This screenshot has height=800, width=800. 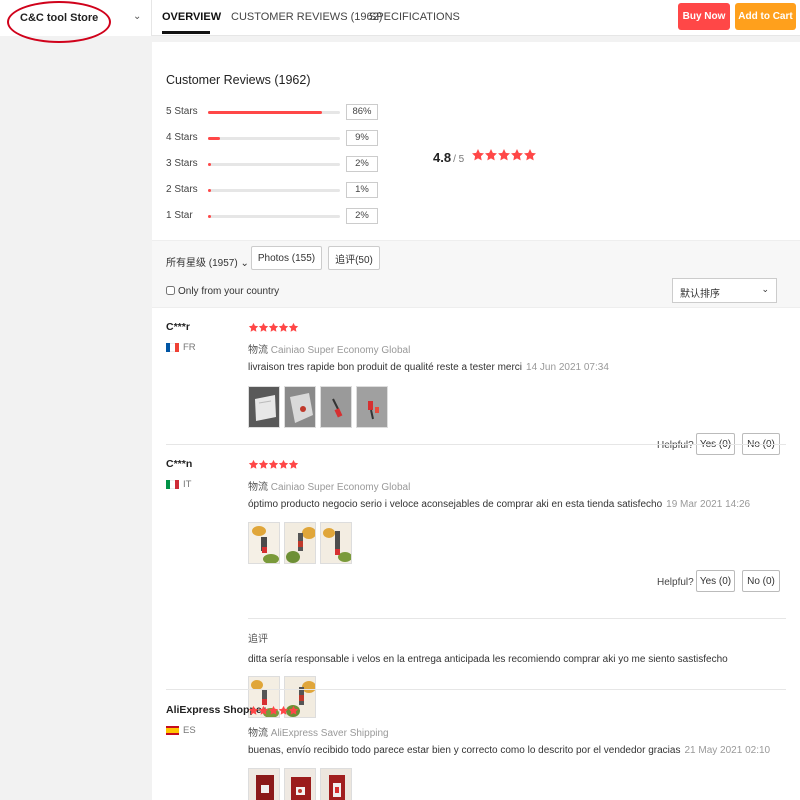 I want to click on rating-label: 3 Stars, so click(x=182, y=163).